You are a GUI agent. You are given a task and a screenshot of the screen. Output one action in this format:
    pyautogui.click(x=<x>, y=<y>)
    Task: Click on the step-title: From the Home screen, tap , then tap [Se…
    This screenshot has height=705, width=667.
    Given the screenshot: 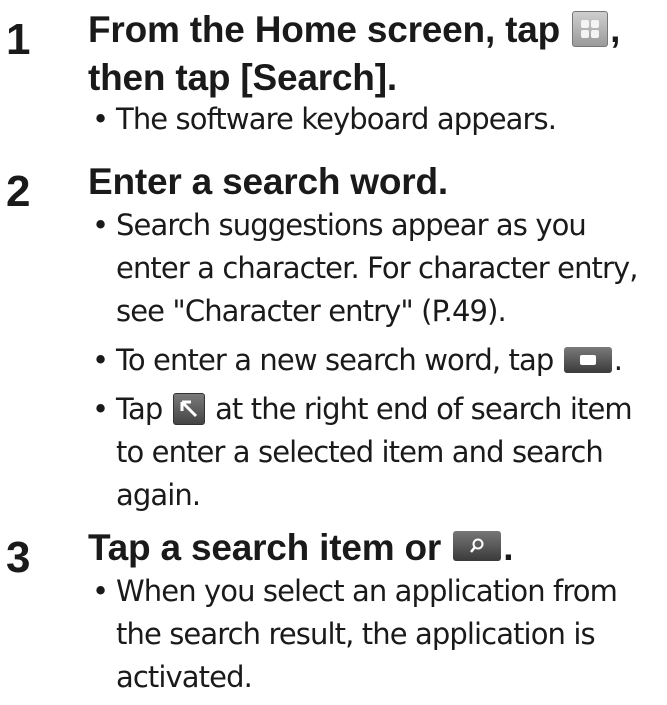 What is the action you would take?
    pyautogui.click(x=354, y=53)
    